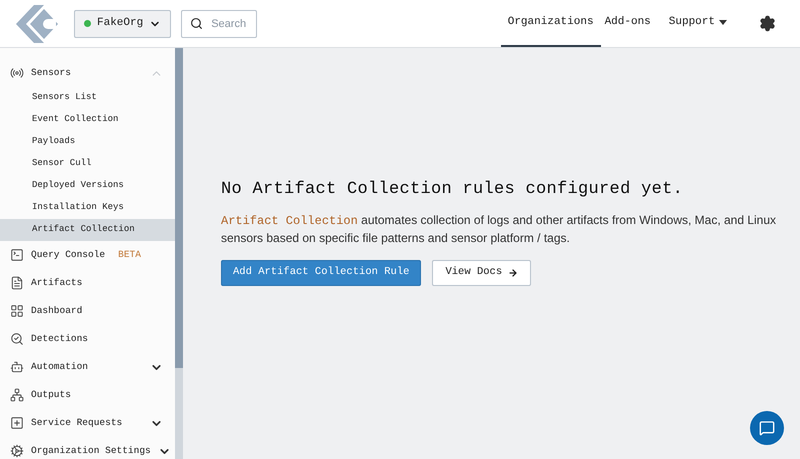 The width and height of the screenshot is (800, 459). What do you see at coordinates (68, 255) in the screenshot?
I see `sidebar-label: Query Console` at bounding box center [68, 255].